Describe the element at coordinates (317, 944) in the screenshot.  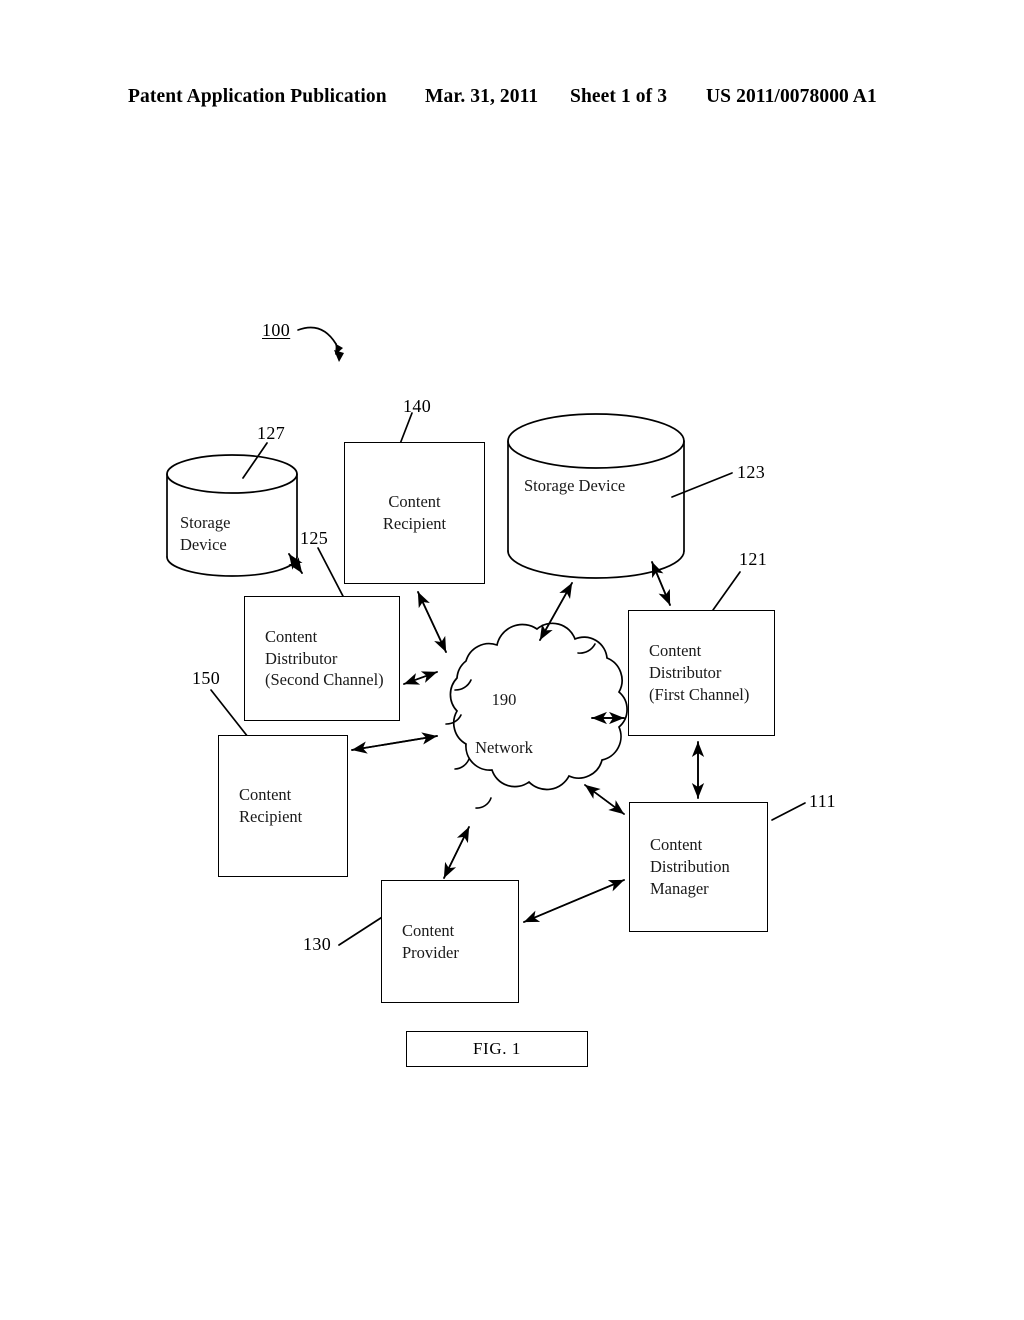
I see `ref-label-130: 130` at that location.